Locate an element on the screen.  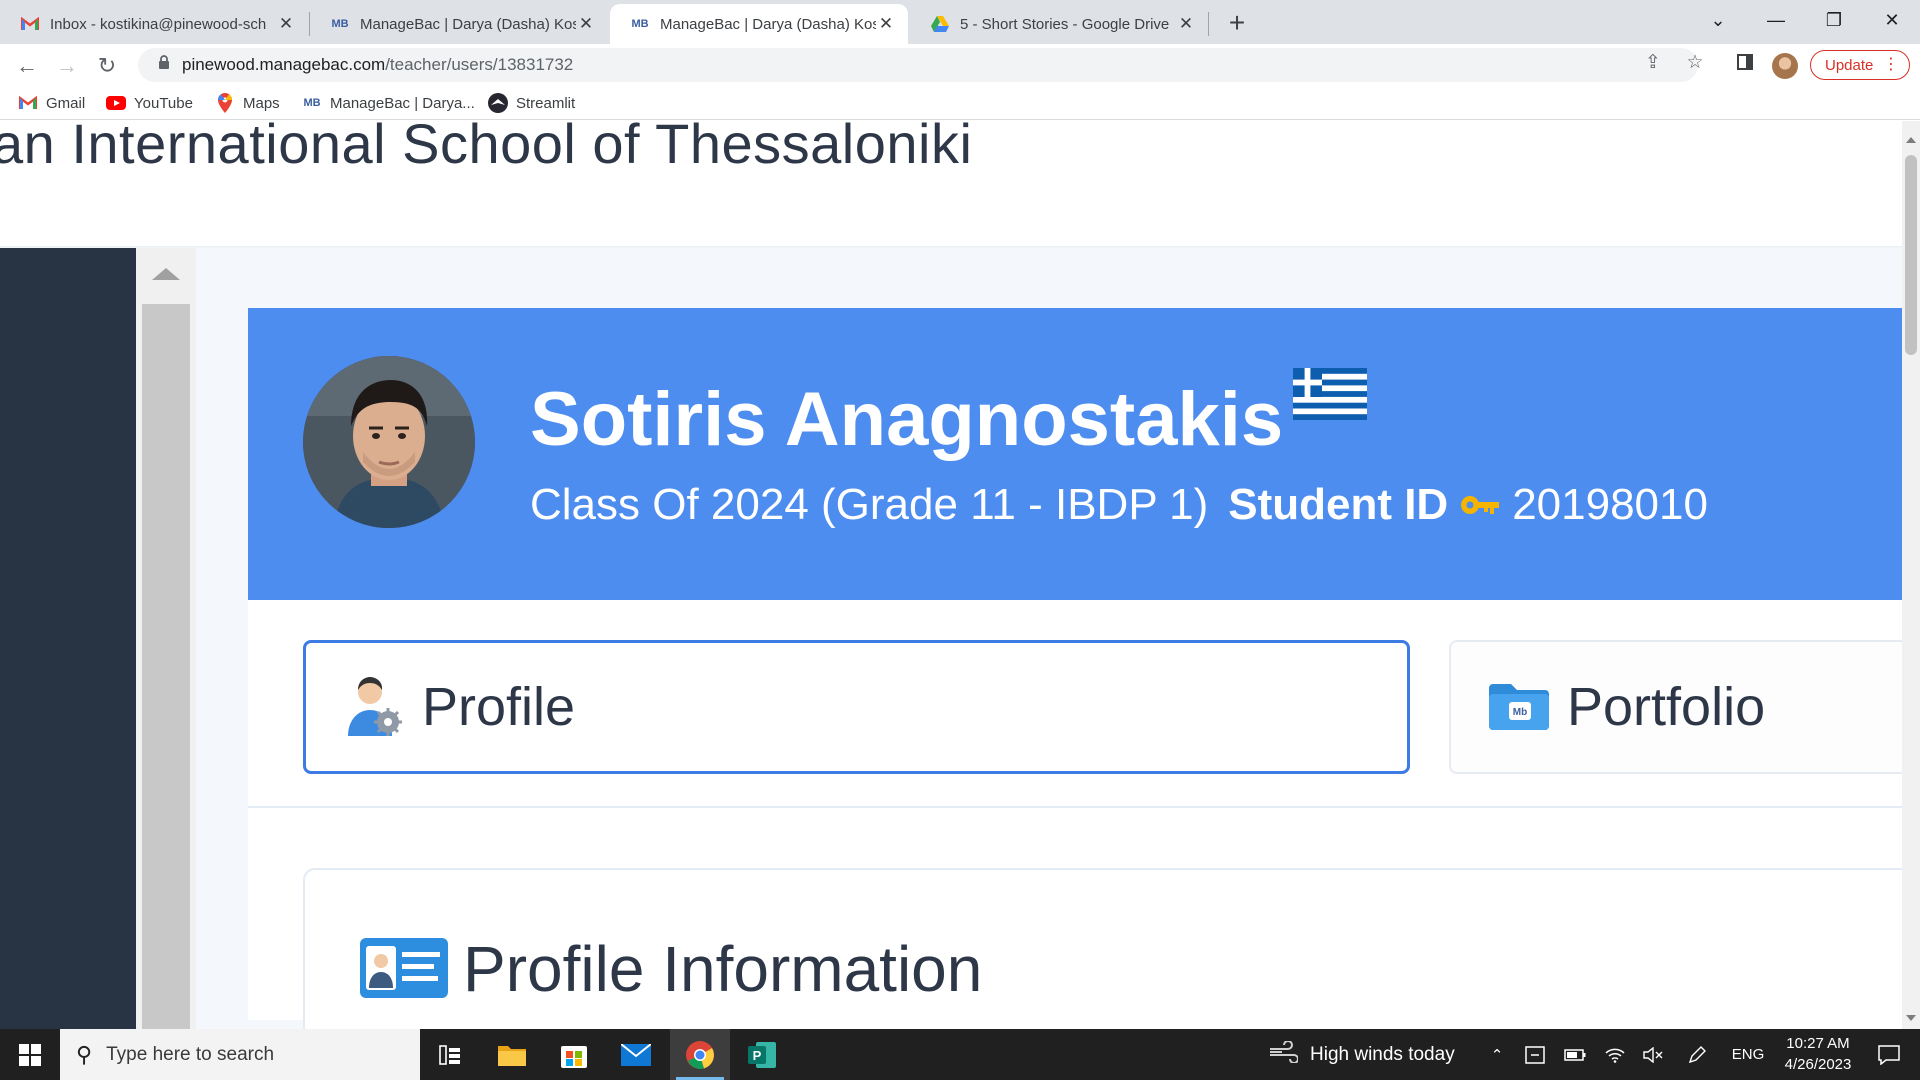
pen-icon is located at coordinates (1697, 1054).